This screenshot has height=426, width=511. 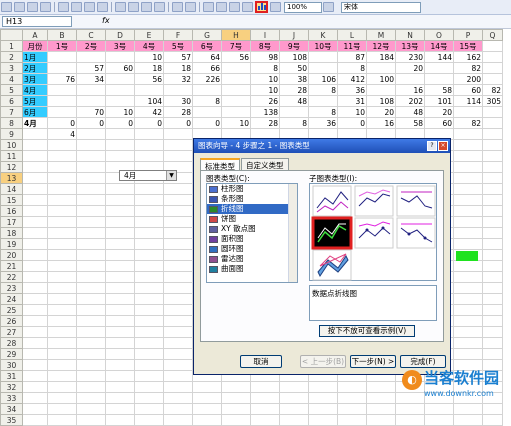 I want to click on row-header: 23, so click(x=11, y=288).